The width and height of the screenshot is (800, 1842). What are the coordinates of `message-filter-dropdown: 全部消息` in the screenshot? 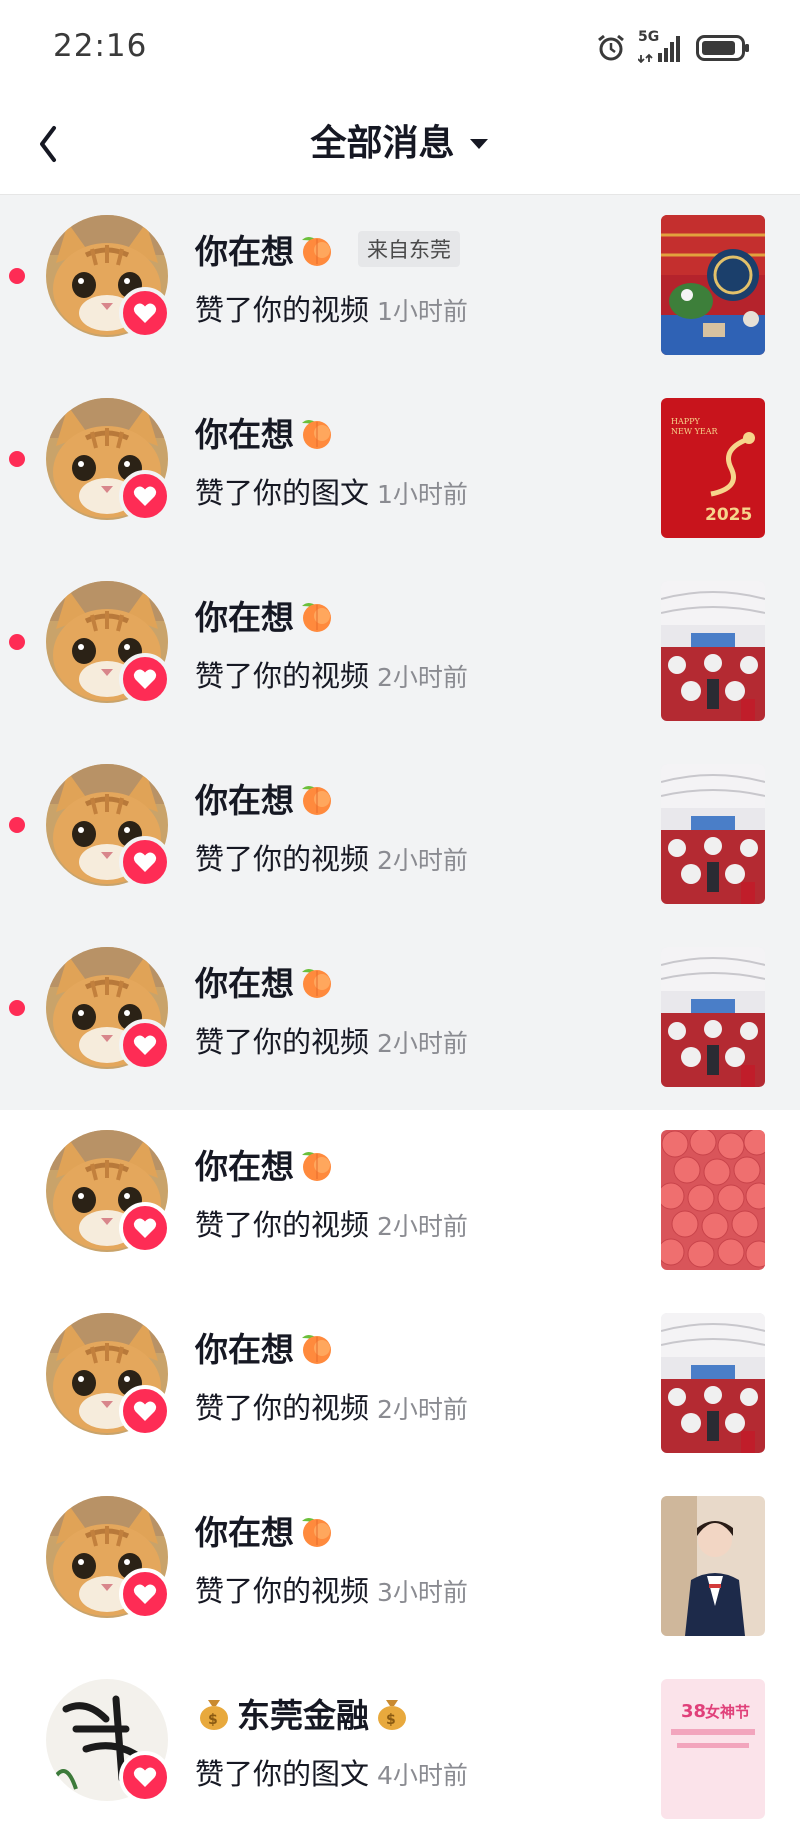 It's located at (400, 144).